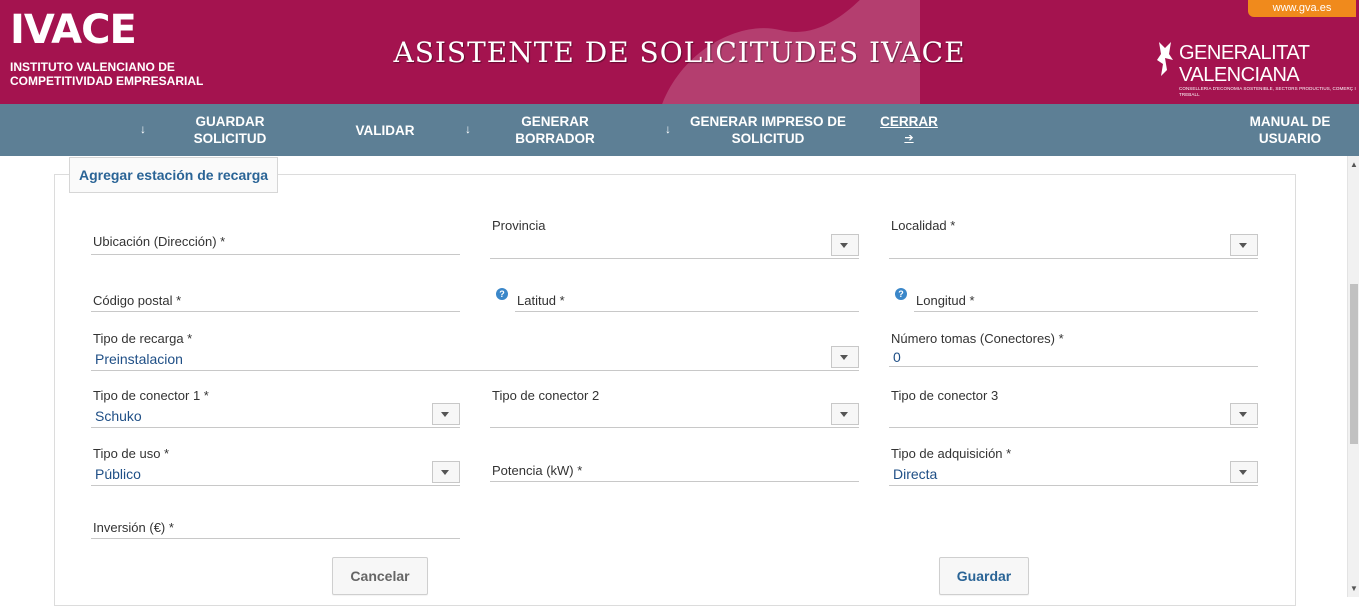 This screenshot has width=1359, height=606. I want to click on conector3-label: Tipo de conector 3, so click(945, 395).